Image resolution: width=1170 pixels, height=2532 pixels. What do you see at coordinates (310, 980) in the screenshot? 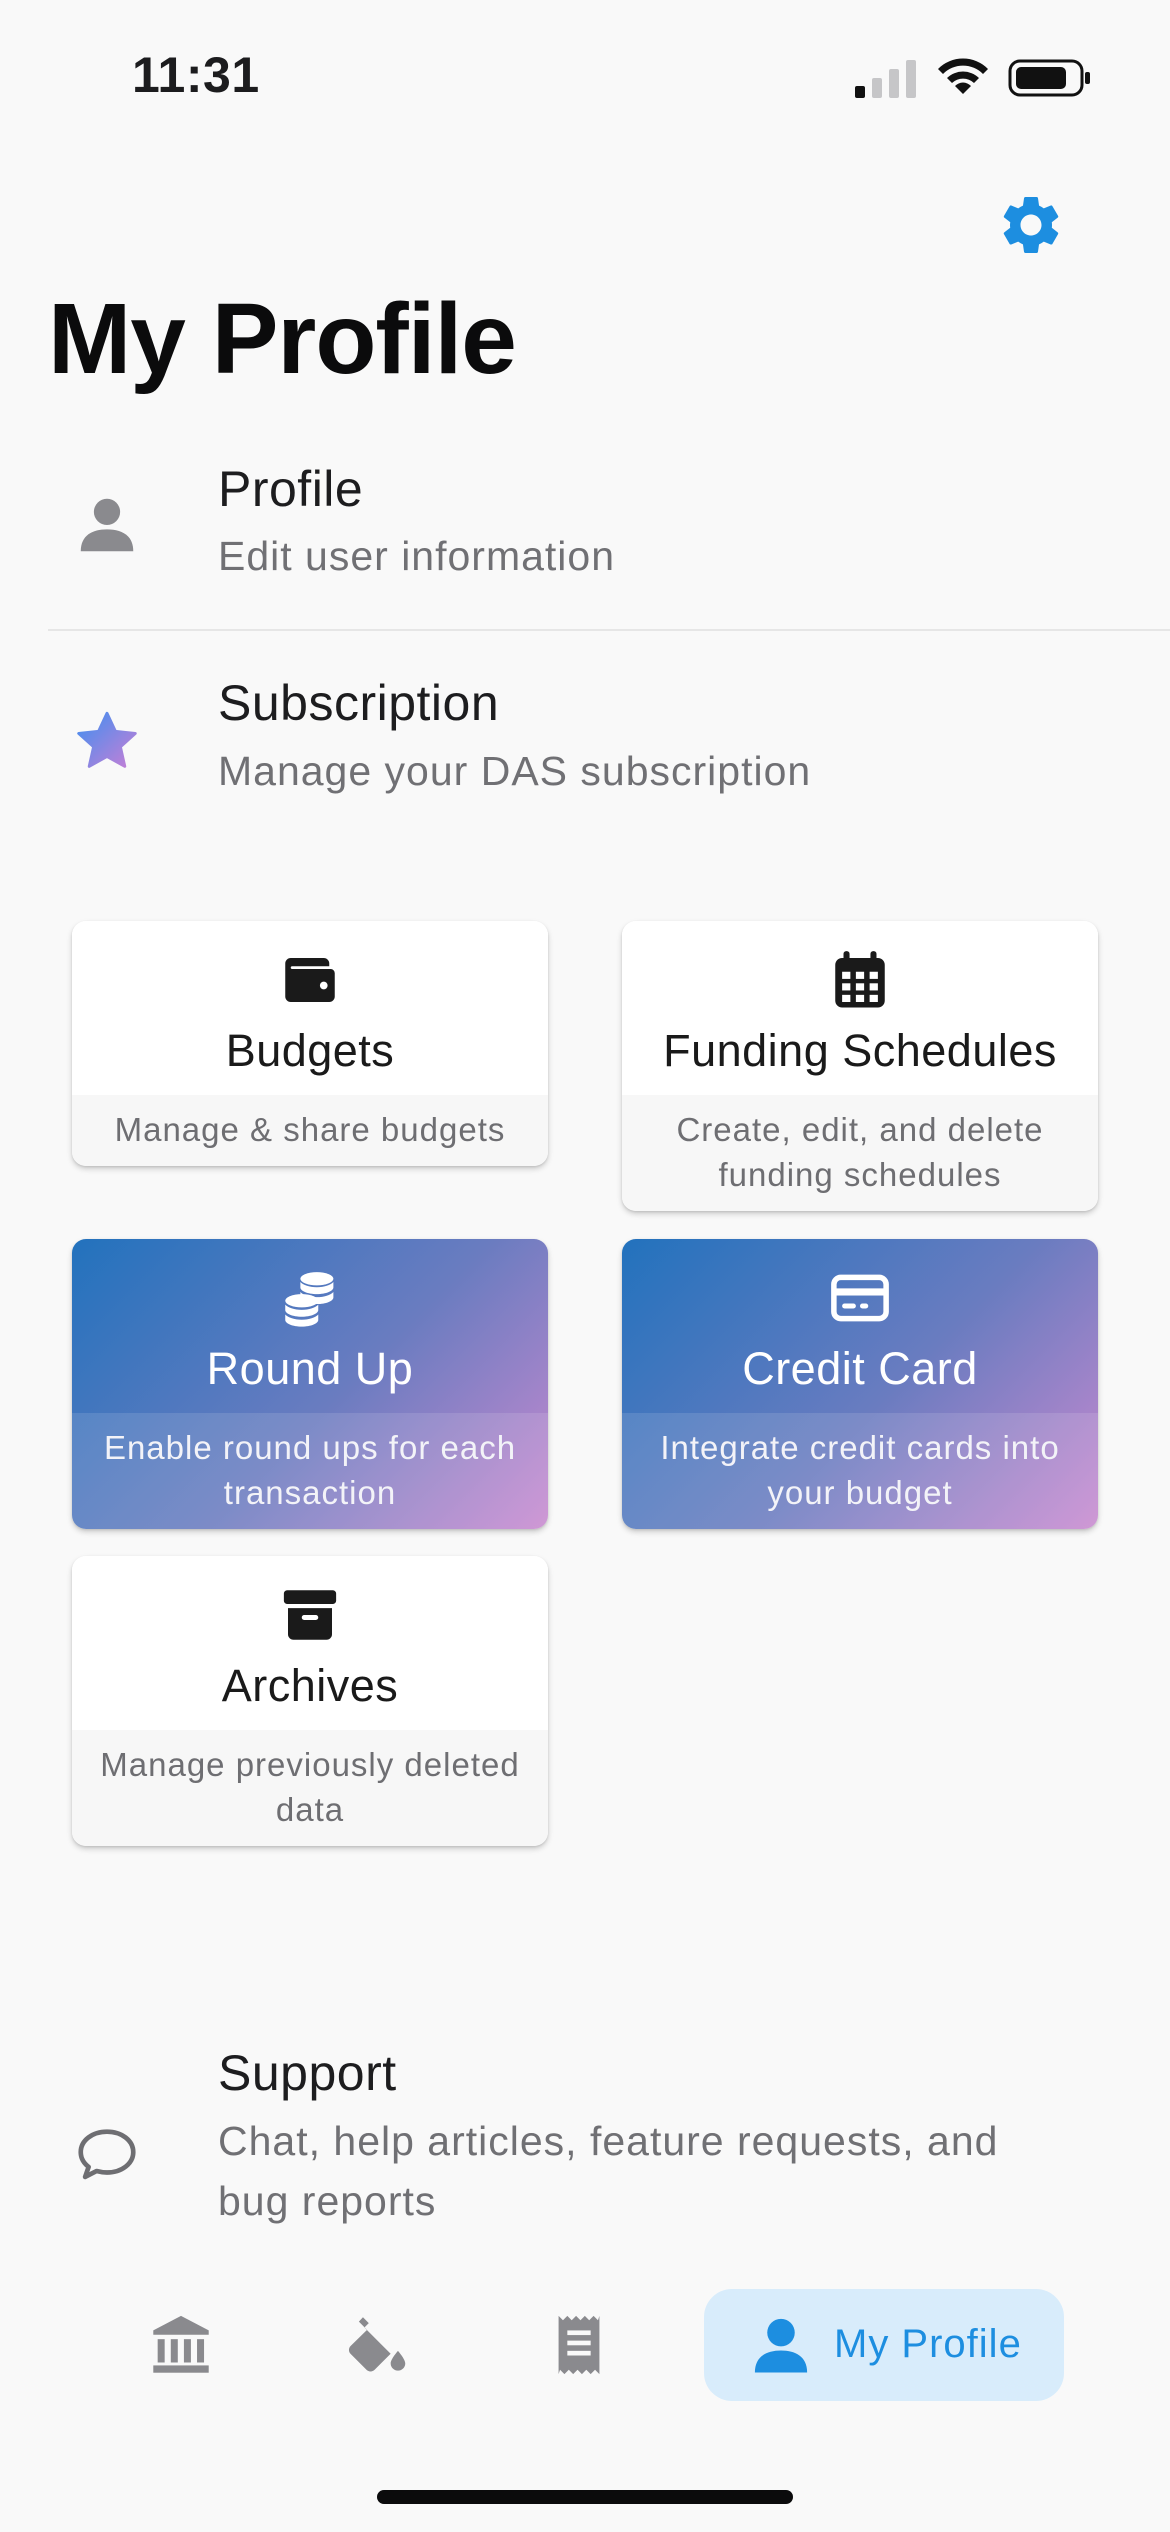
I see `wallet-icon` at bounding box center [310, 980].